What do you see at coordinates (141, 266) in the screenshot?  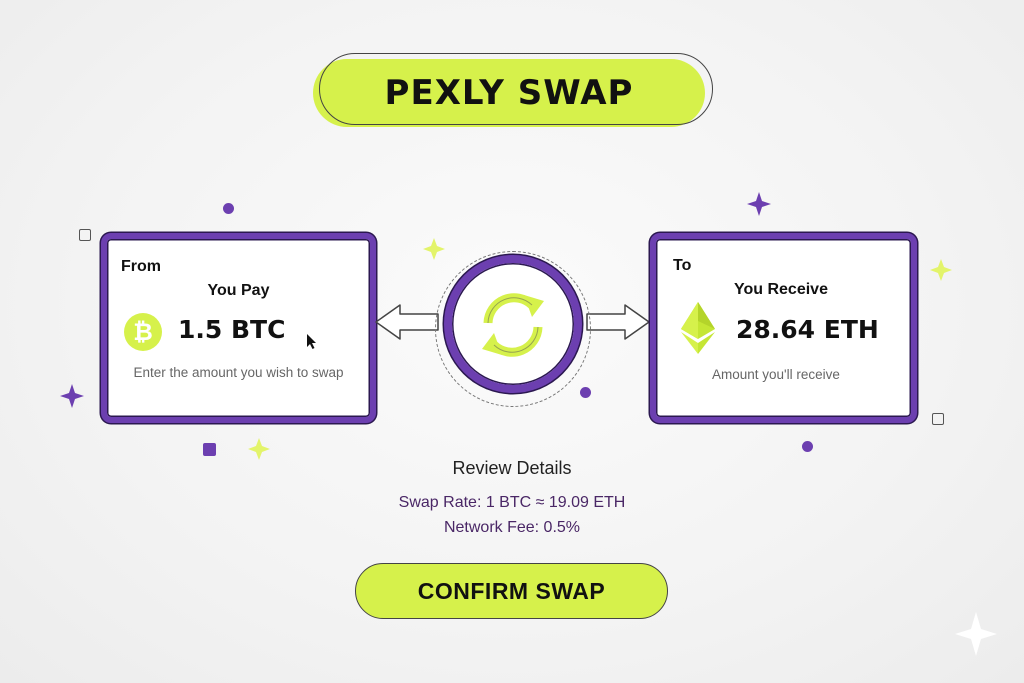 I see `from-label: From` at bounding box center [141, 266].